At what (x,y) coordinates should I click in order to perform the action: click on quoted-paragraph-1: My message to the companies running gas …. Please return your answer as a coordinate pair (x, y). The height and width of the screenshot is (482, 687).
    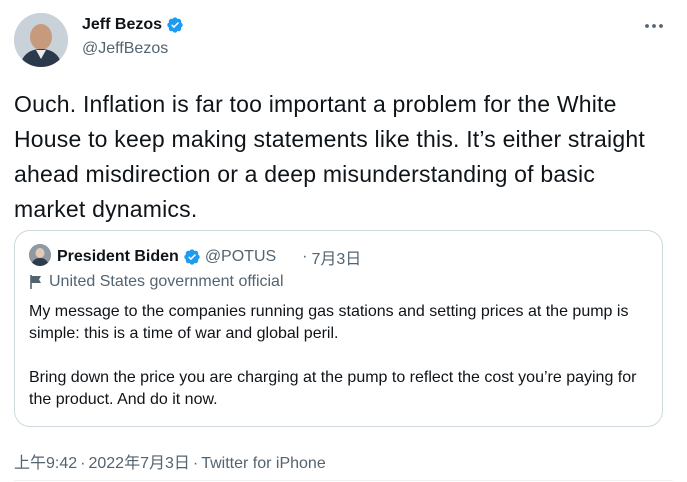
    Looking at the image, I should click on (329, 322).